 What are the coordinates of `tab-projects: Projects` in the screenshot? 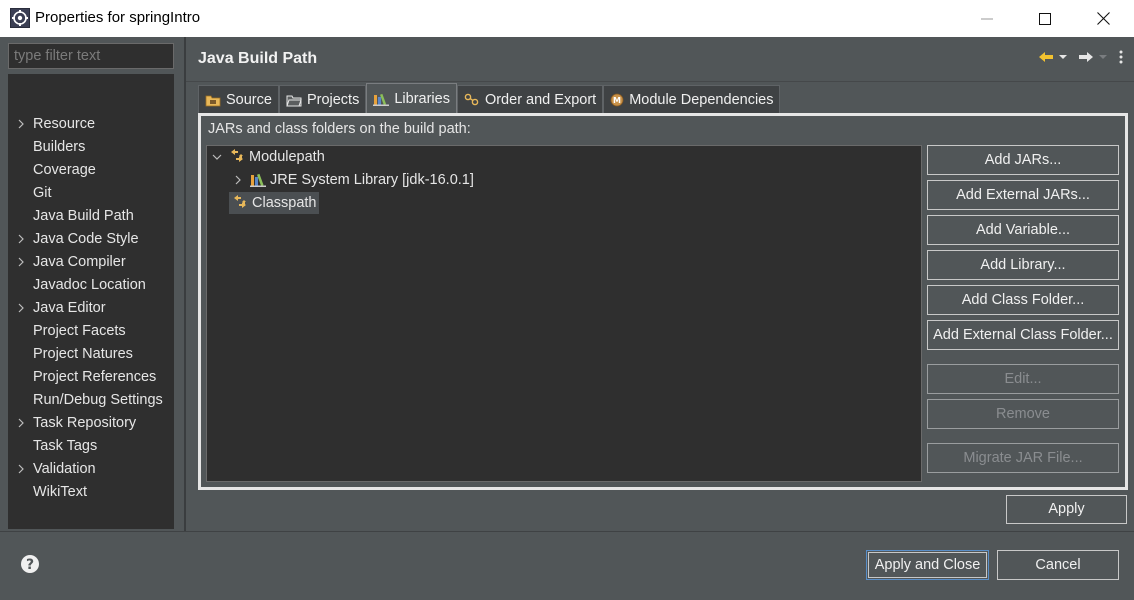 It's located at (322, 99).